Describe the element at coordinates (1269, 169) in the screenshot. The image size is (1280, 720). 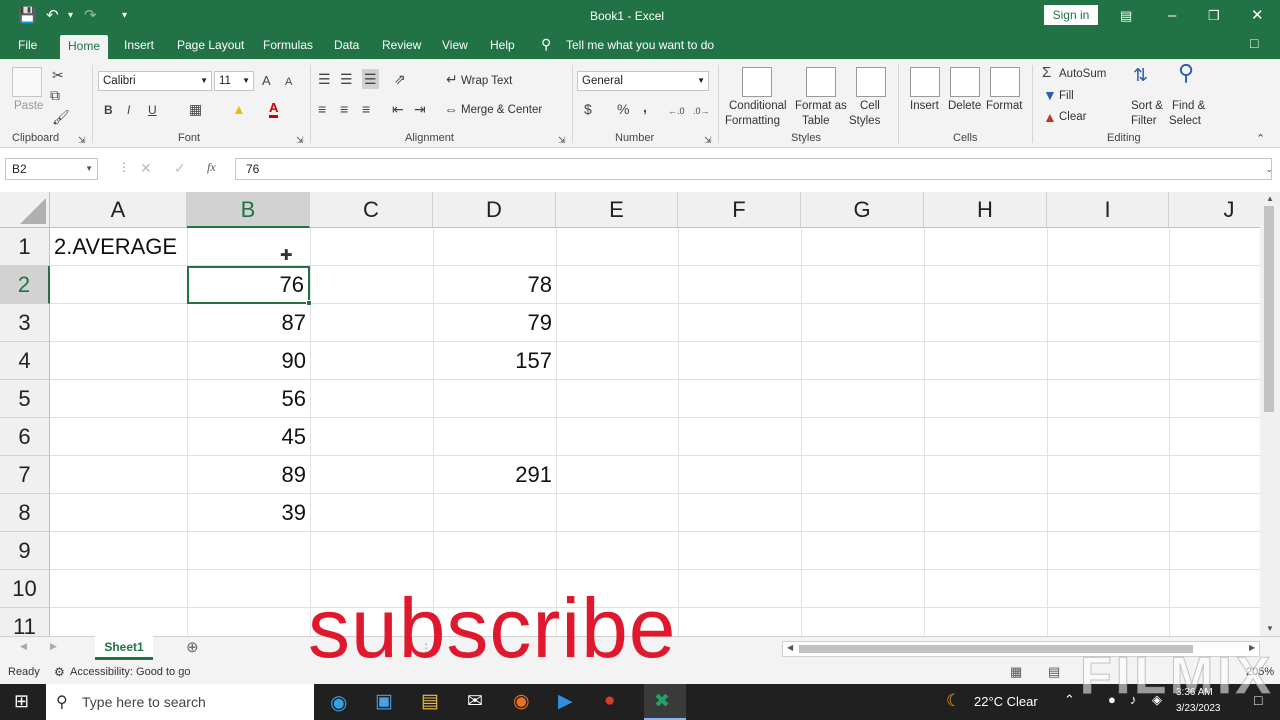
I see `expand-formula-icon: ⌄` at that location.